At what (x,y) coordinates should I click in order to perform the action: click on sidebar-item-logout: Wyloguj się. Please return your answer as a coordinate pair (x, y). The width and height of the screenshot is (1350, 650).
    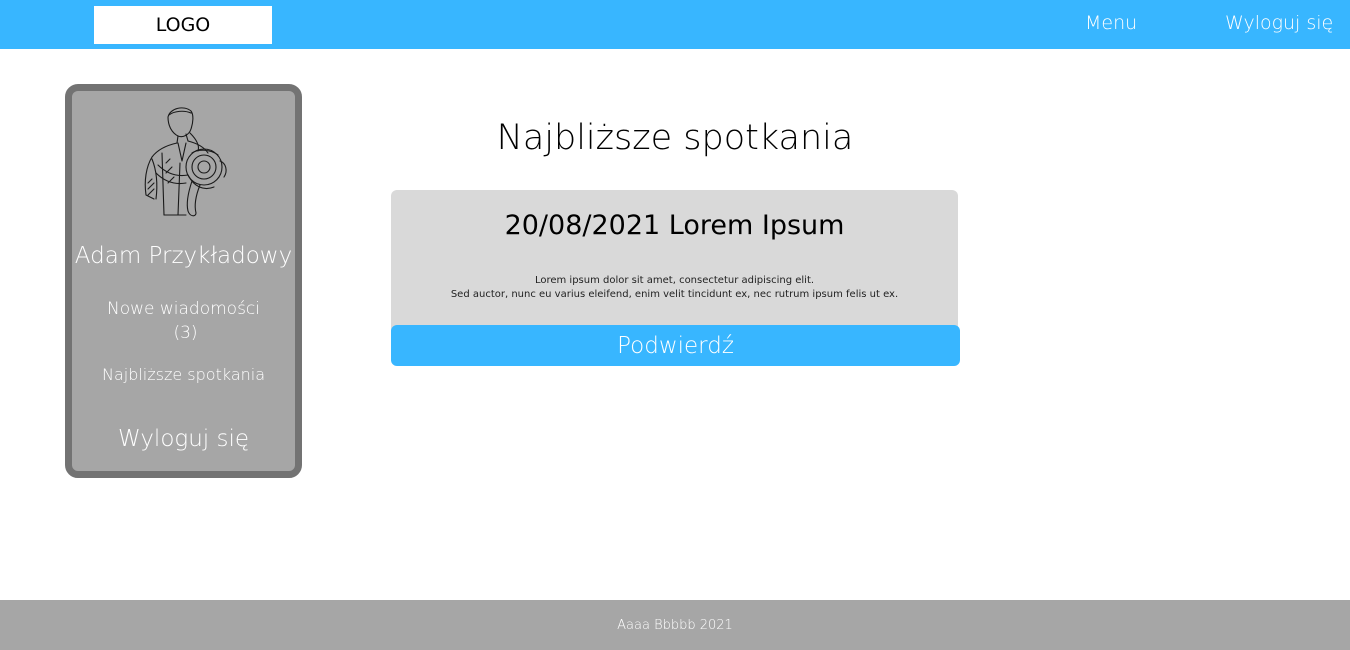
    Looking at the image, I should click on (183, 439).